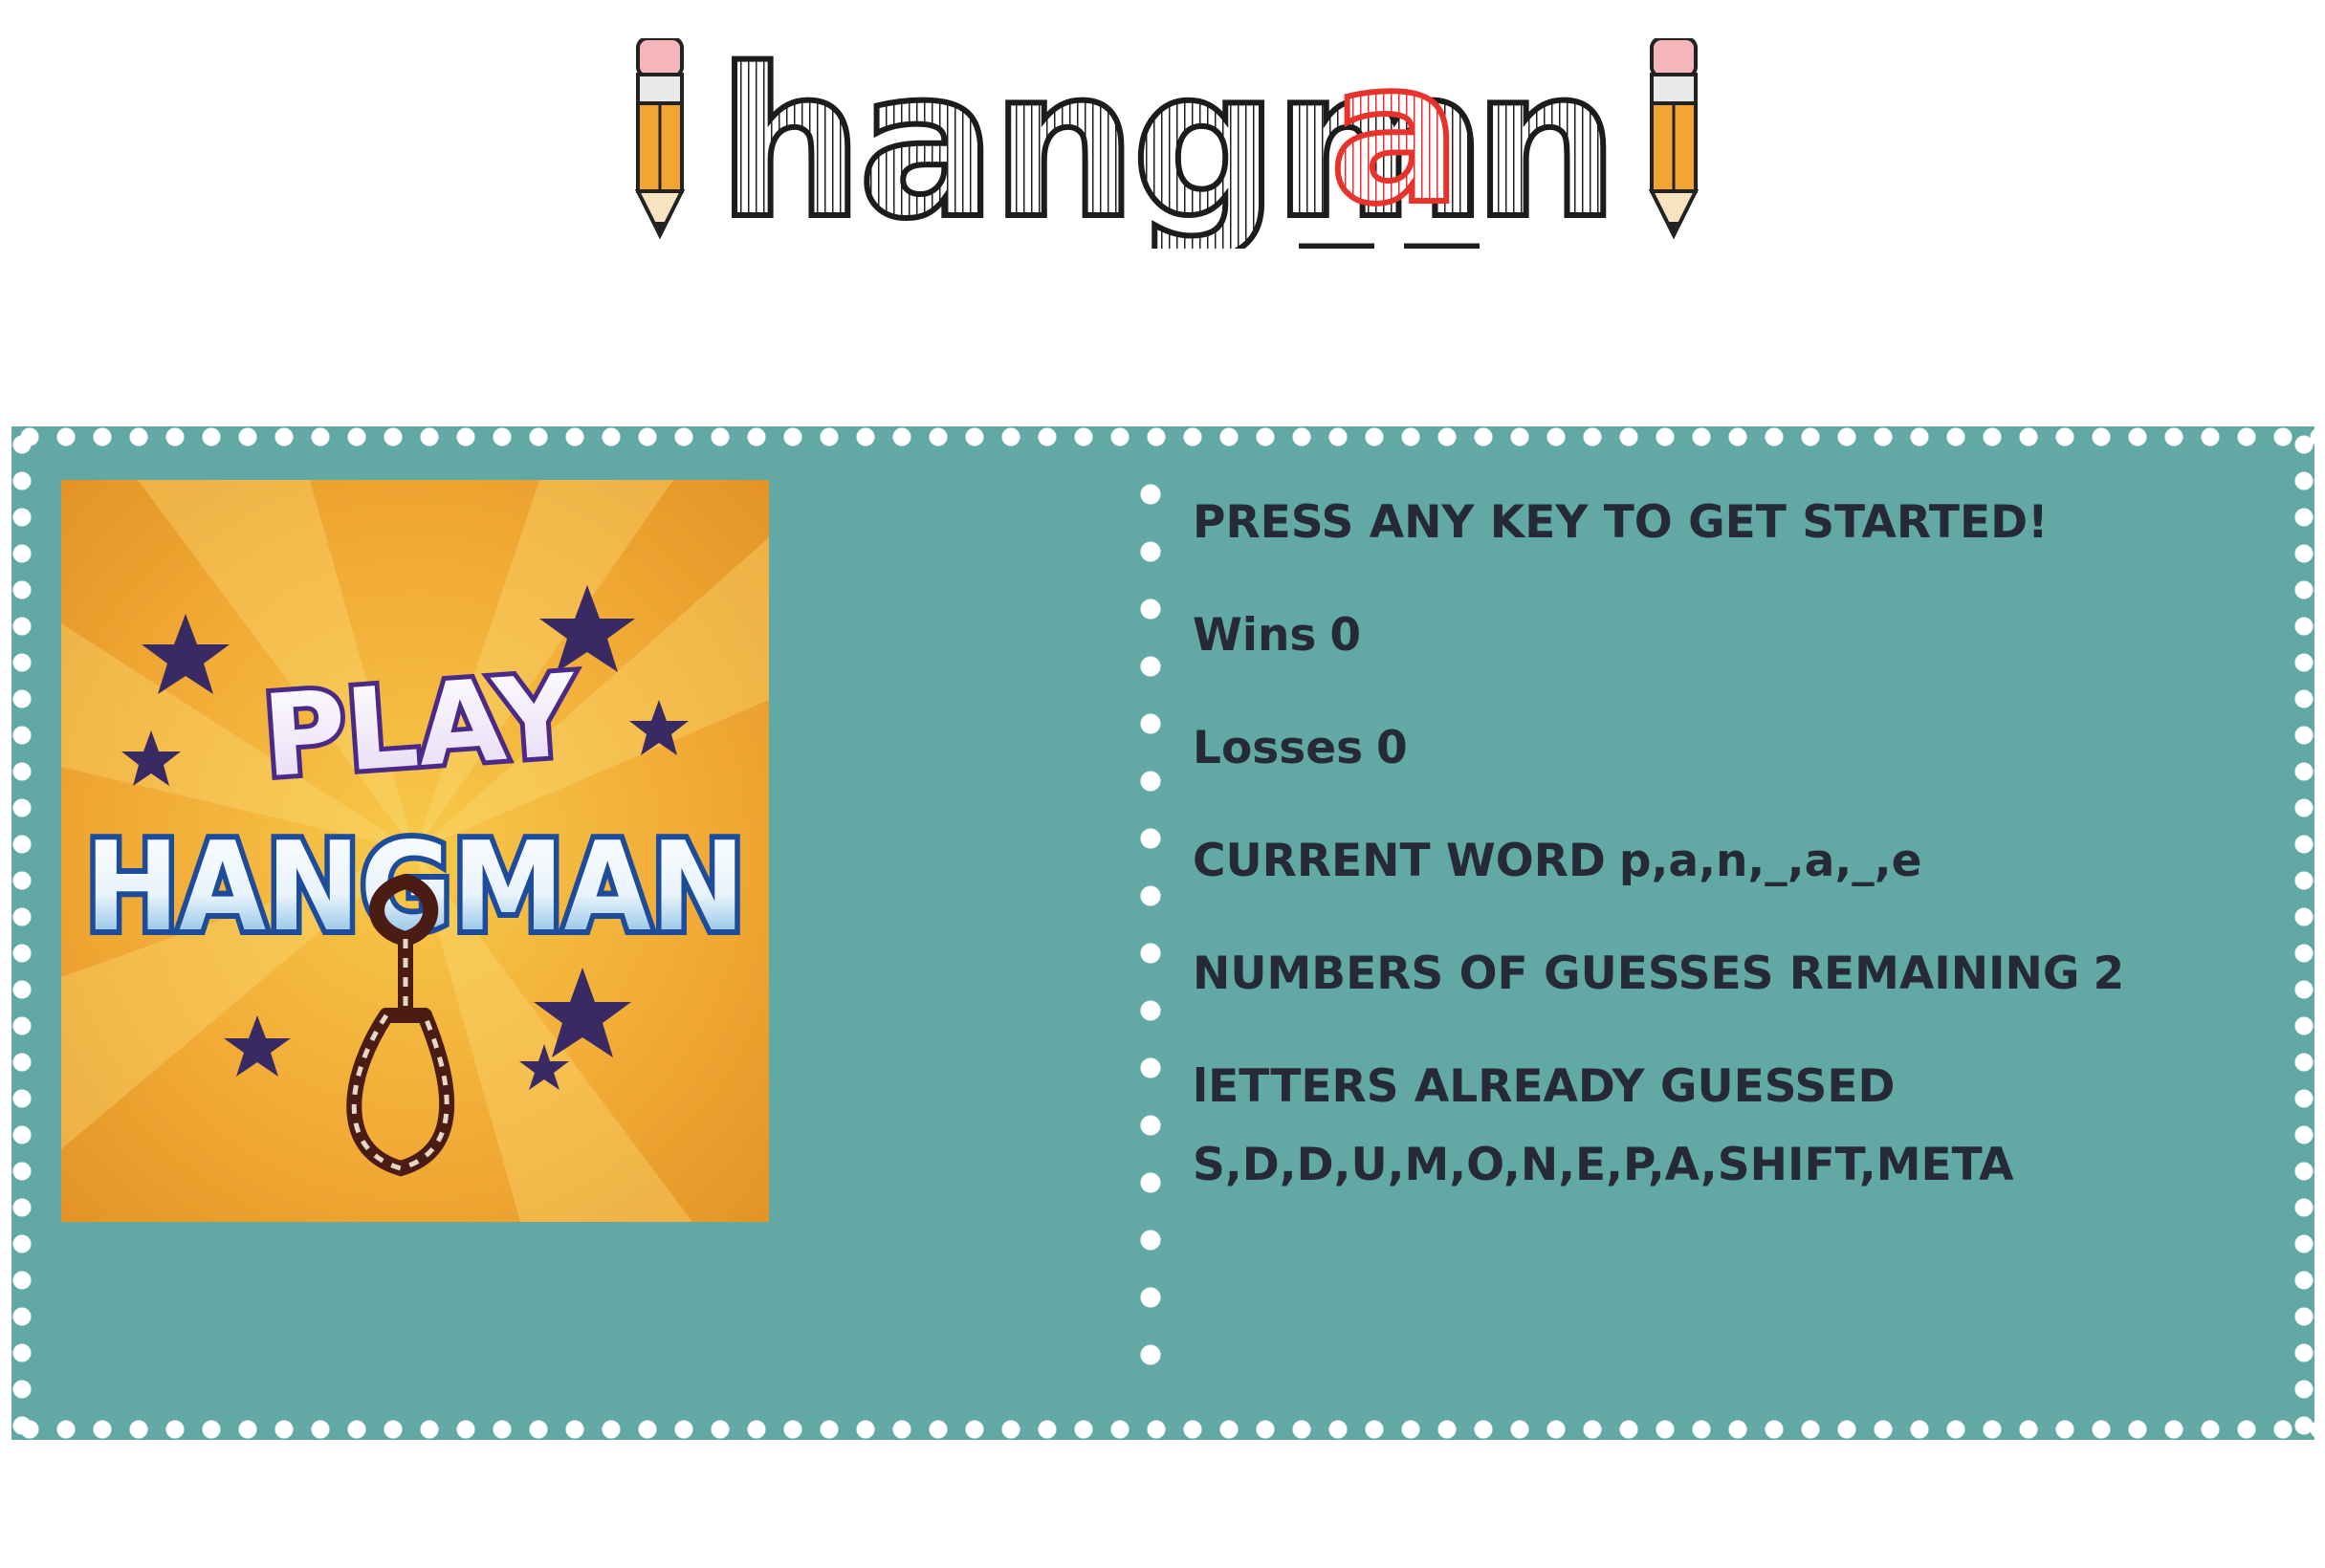 The image size is (2325, 1568). What do you see at coordinates (1544, 1086) in the screenshot?
I see `letters-guessed-label: lETTERS ALREADY GUESSED` at bounding box center [1544, 1086].